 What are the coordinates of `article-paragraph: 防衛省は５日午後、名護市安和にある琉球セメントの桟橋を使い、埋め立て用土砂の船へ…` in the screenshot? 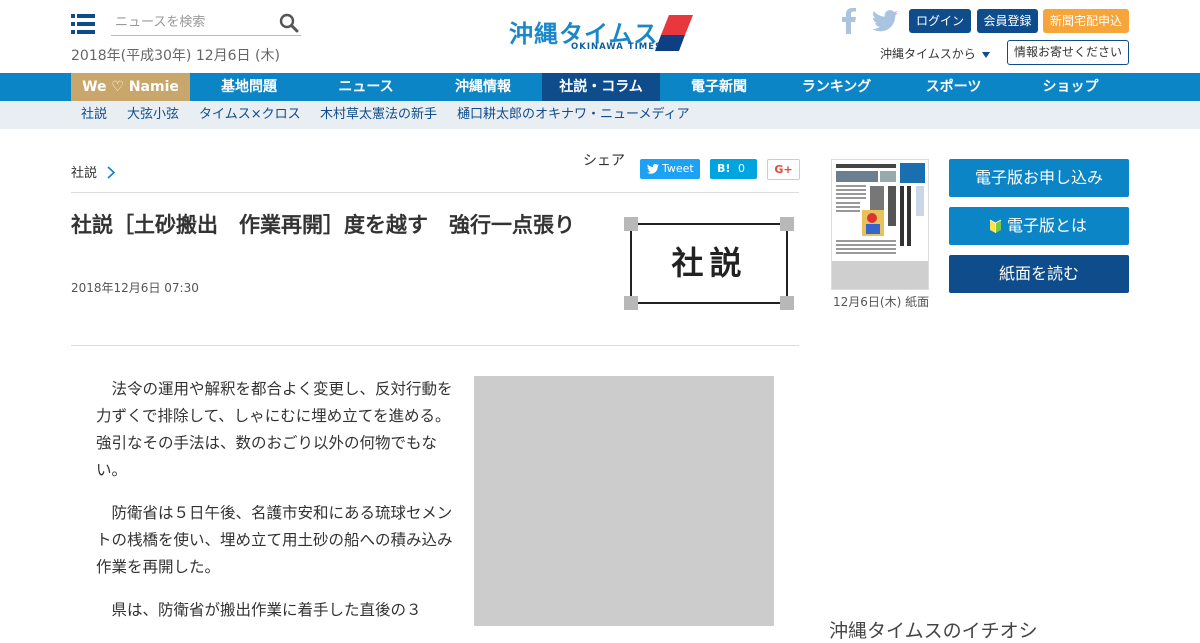 It's located at (274, 540).